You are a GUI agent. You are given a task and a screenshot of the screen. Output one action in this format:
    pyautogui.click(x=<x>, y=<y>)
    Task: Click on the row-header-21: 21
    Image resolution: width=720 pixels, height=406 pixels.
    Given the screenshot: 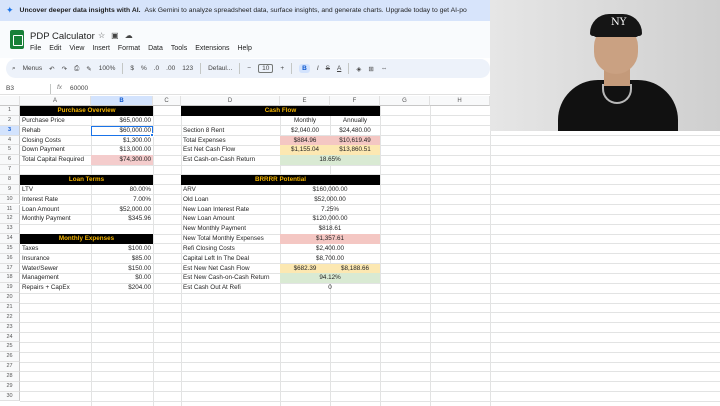 What is the action you would take?
    pyautogui.click(x=10, y=308)
    